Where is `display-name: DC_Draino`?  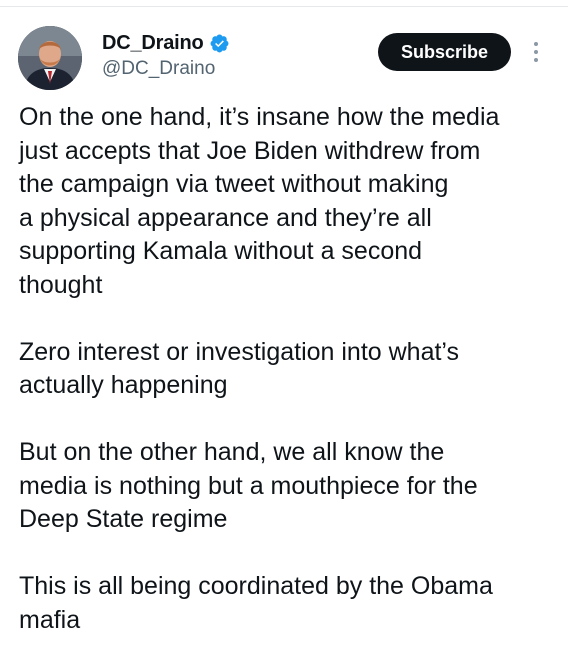
display-name: DC_Draino is located at coordinates (153, 43).